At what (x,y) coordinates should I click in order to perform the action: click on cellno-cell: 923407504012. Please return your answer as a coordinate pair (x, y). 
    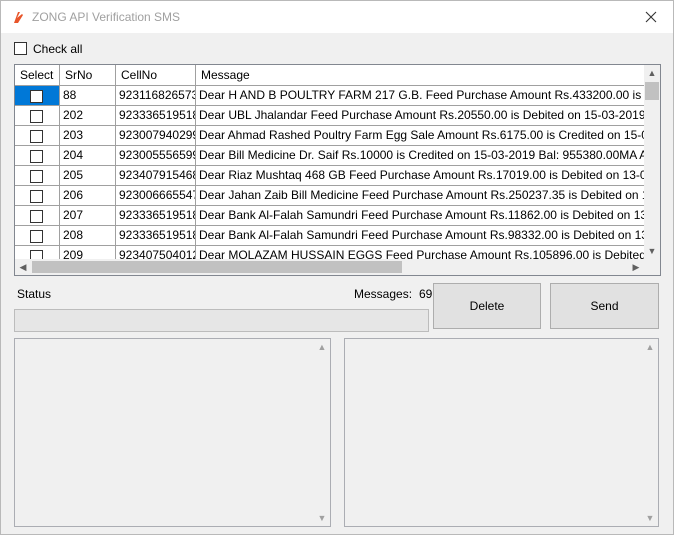
    Looking at the image, I should click on (156, 252).